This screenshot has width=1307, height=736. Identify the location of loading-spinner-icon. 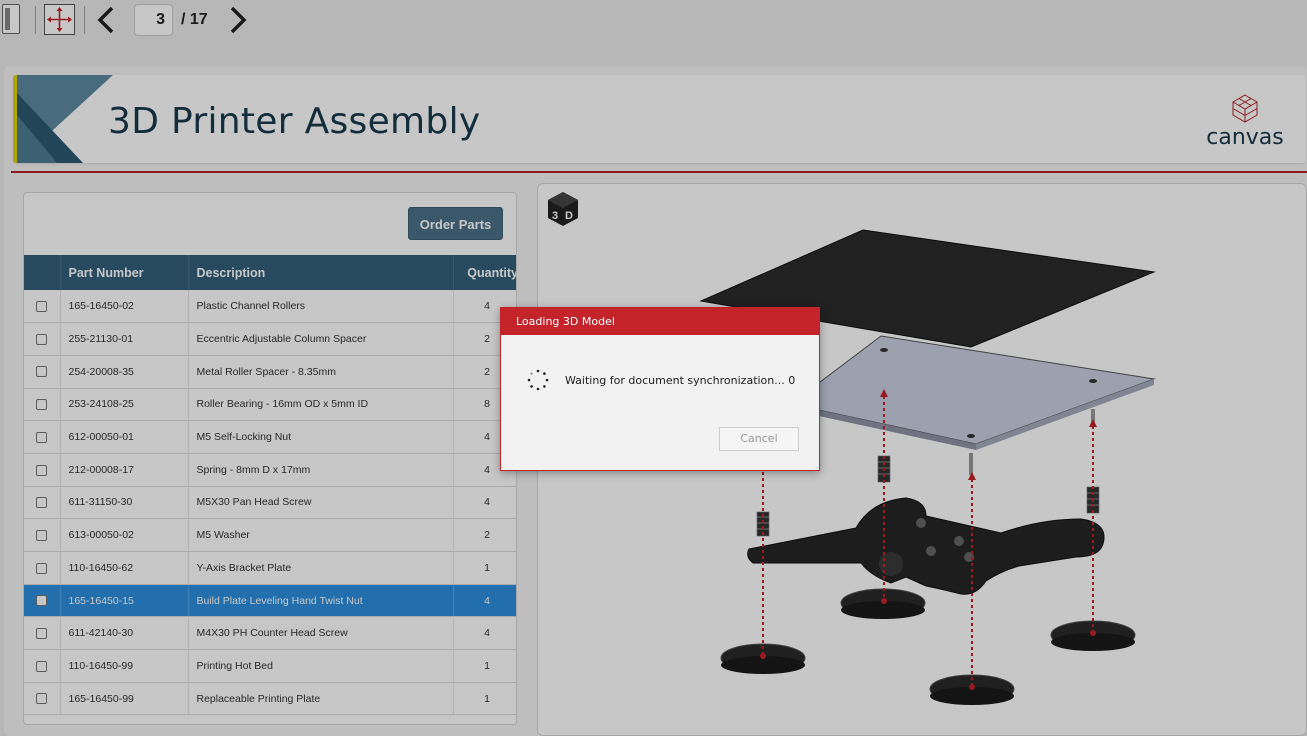
(538, 380).